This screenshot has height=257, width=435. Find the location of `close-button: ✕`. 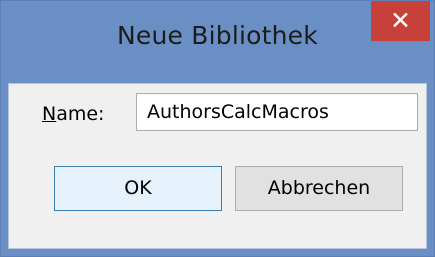

close-button: ✕ is located at coordinates (400, 21).